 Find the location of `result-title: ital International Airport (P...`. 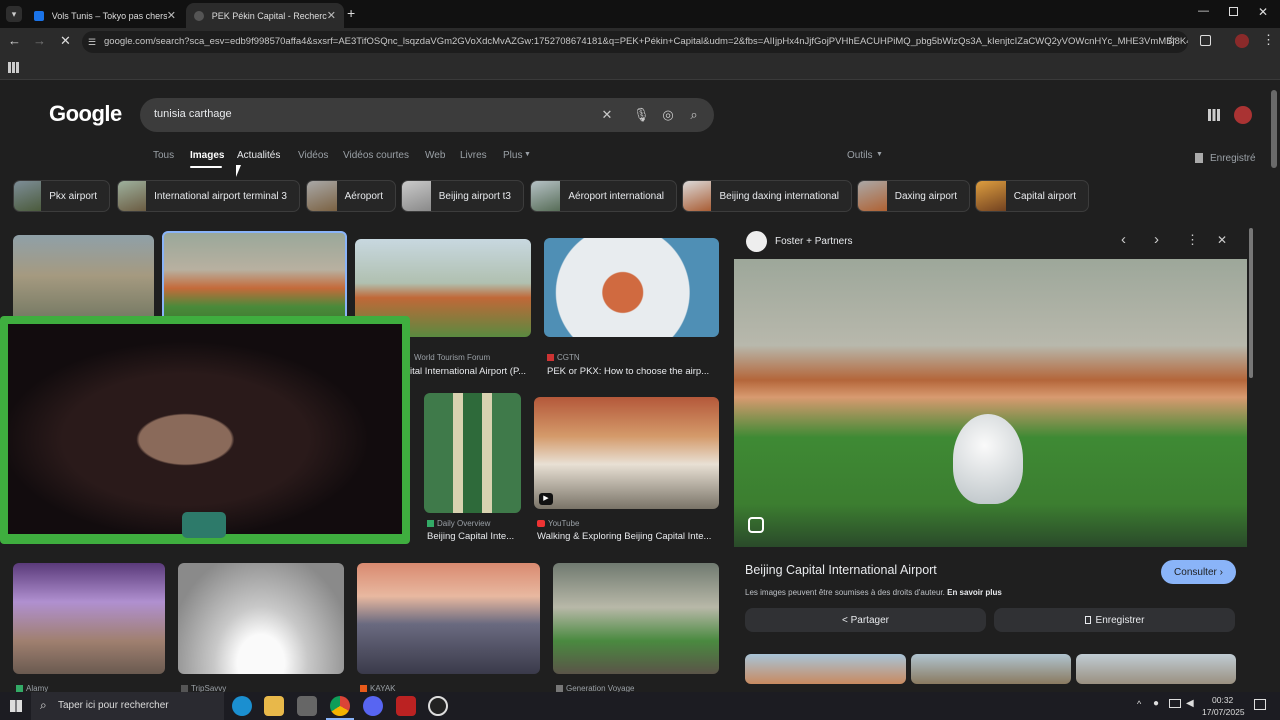

result-title: ital International Airport (P... is located at coordinates (472, 371).